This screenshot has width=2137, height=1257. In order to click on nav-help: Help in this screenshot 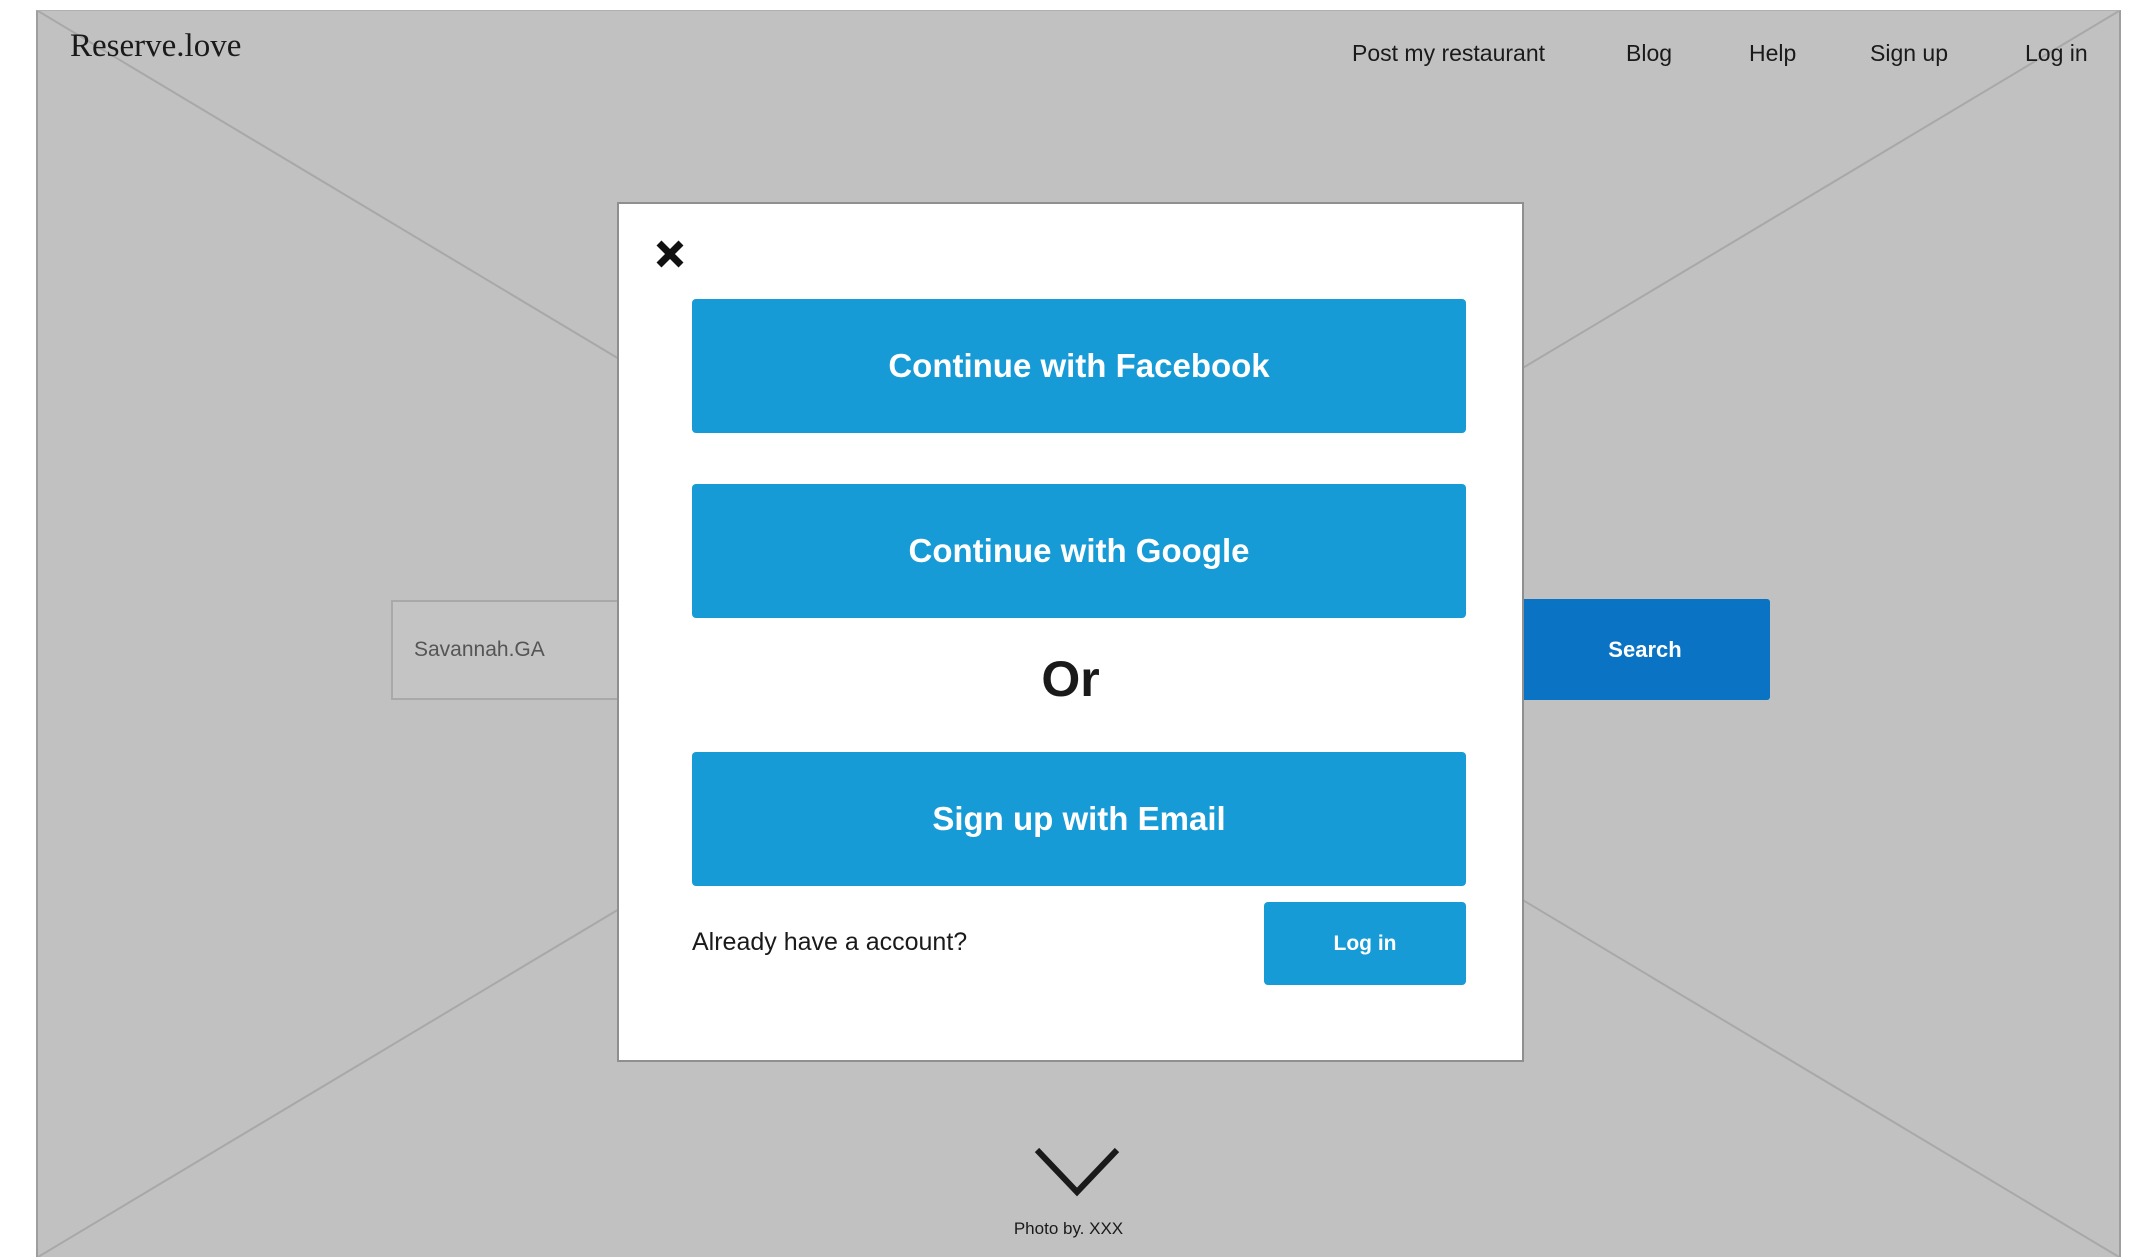, I will do `click(1772, 53)`.